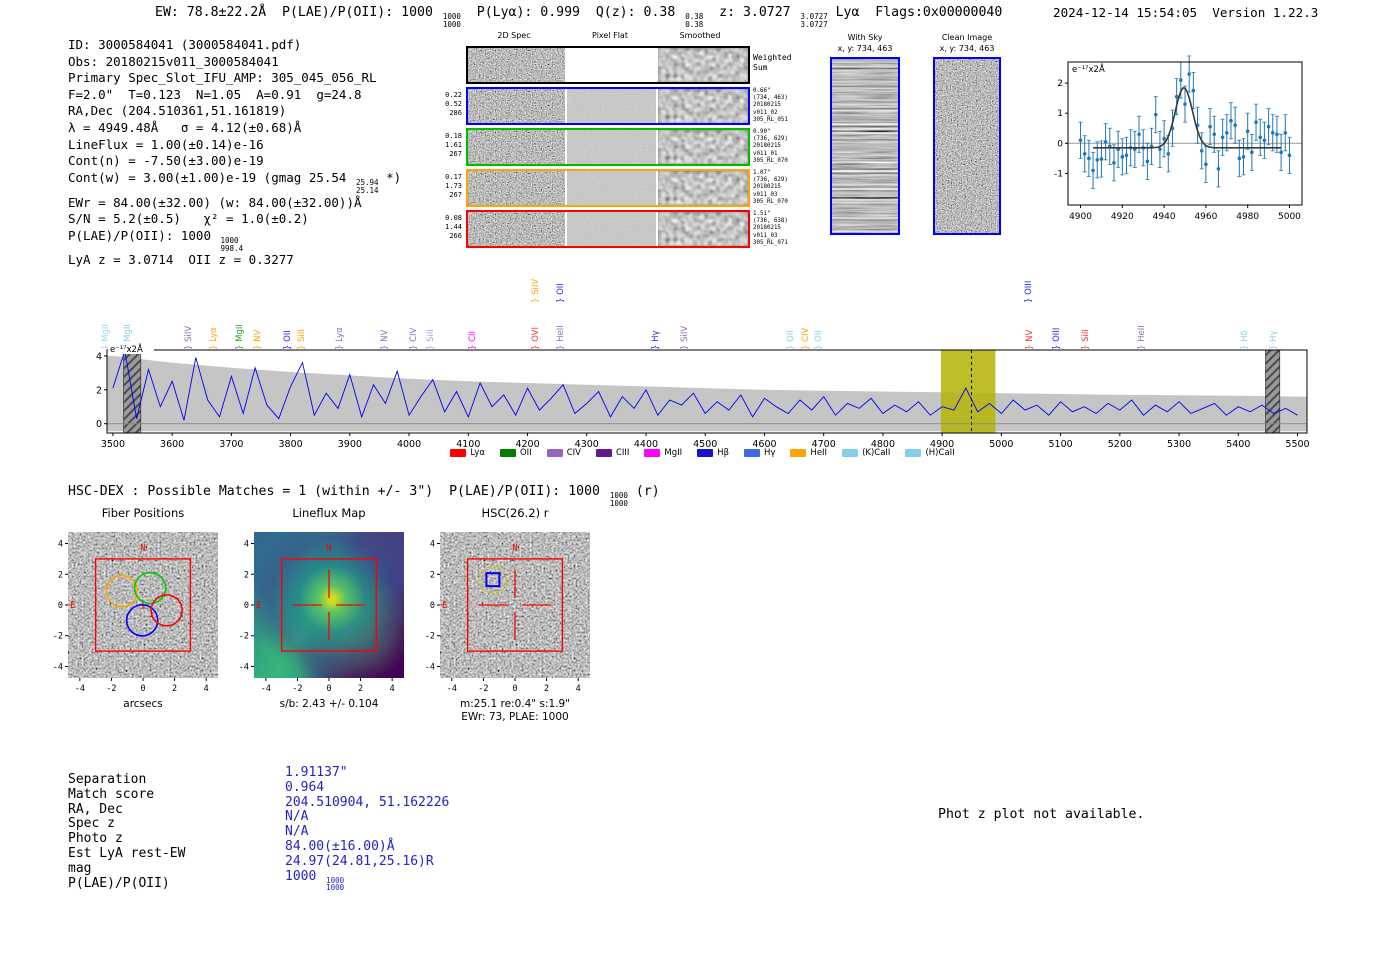  I want to click on mini-x-tick: 4960, so click(1205, 217).